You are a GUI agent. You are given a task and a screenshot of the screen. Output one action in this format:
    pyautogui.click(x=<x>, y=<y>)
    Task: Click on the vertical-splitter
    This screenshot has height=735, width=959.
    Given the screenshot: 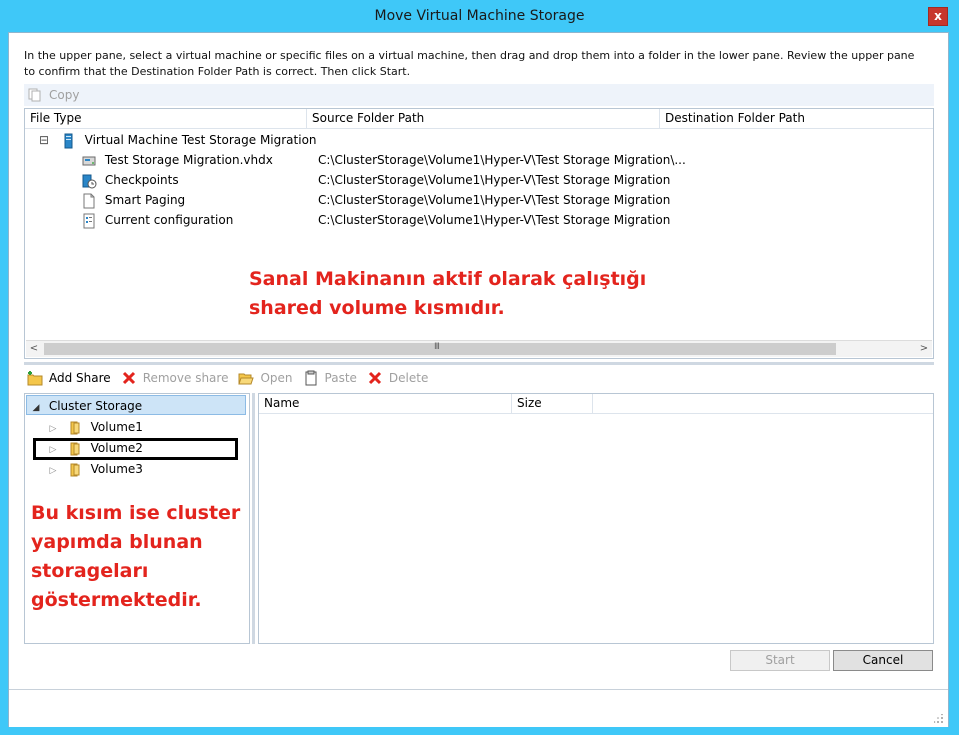 What is the action you would take?
    pyautogui.click(x=253, y=518)
    